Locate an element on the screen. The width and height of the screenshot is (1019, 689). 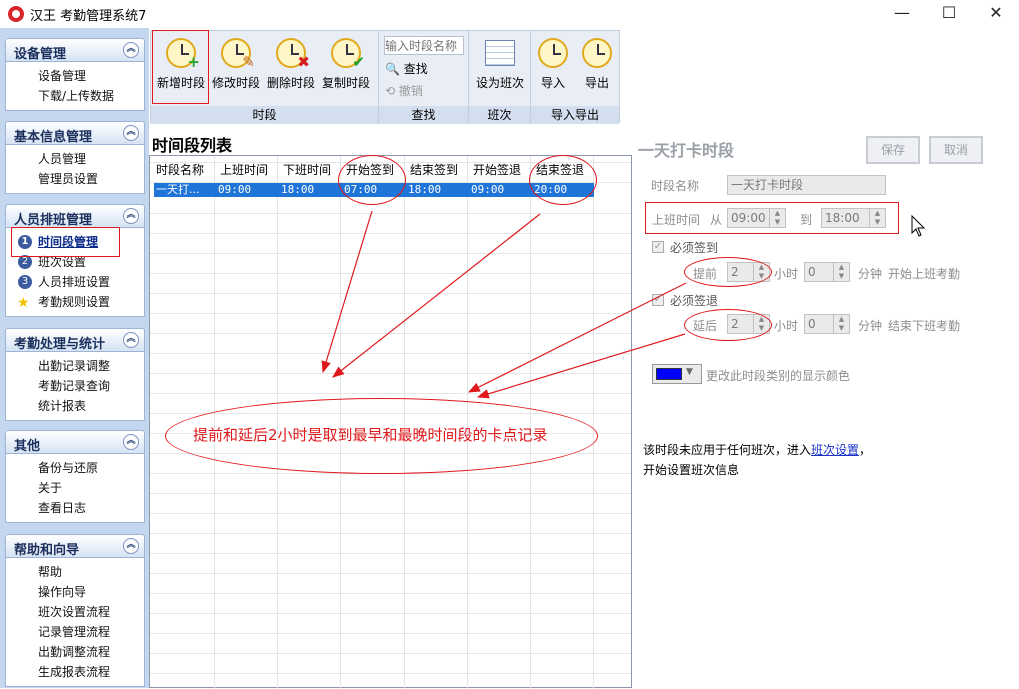
mouse-cursor-icon is located at coordinates (918, 225).